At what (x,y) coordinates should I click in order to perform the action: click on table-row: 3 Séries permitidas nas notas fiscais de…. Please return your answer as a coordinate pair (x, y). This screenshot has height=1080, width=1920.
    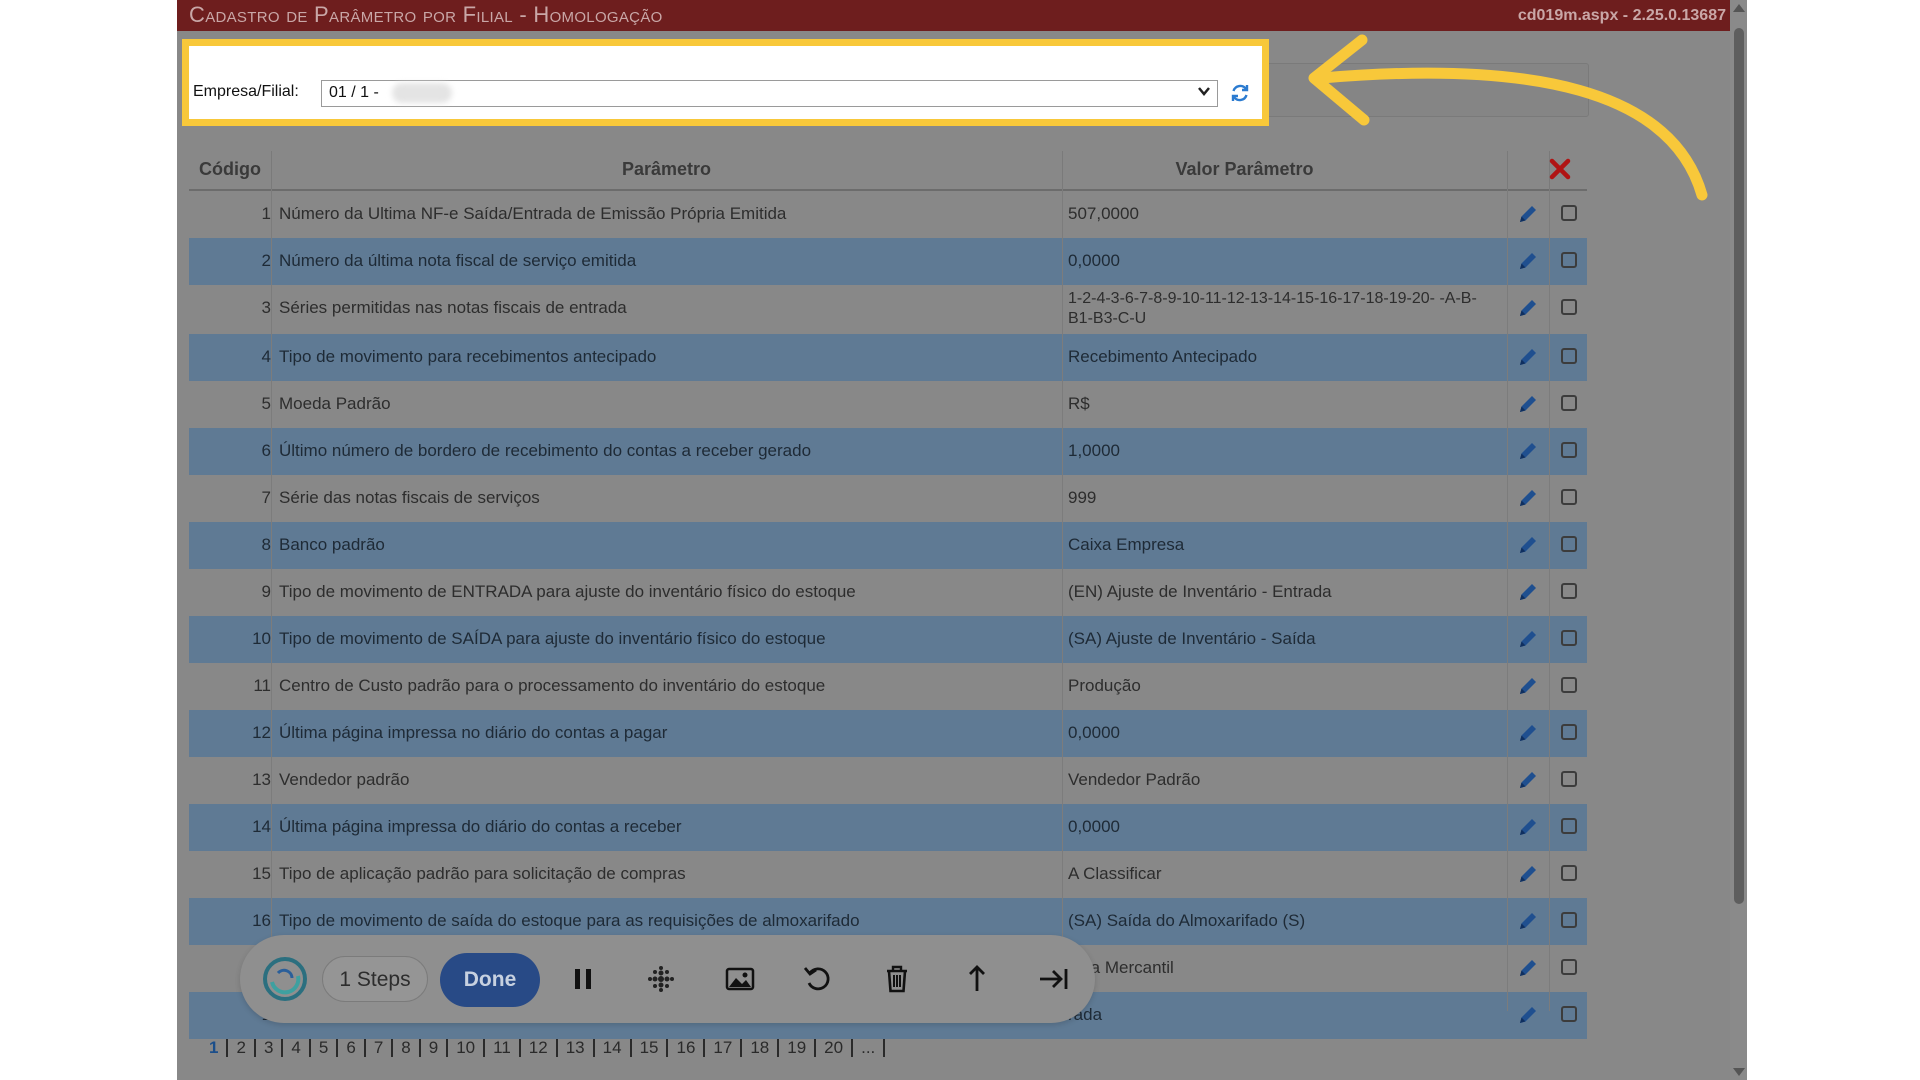
    Looking at the image, I should click on (888, 309).